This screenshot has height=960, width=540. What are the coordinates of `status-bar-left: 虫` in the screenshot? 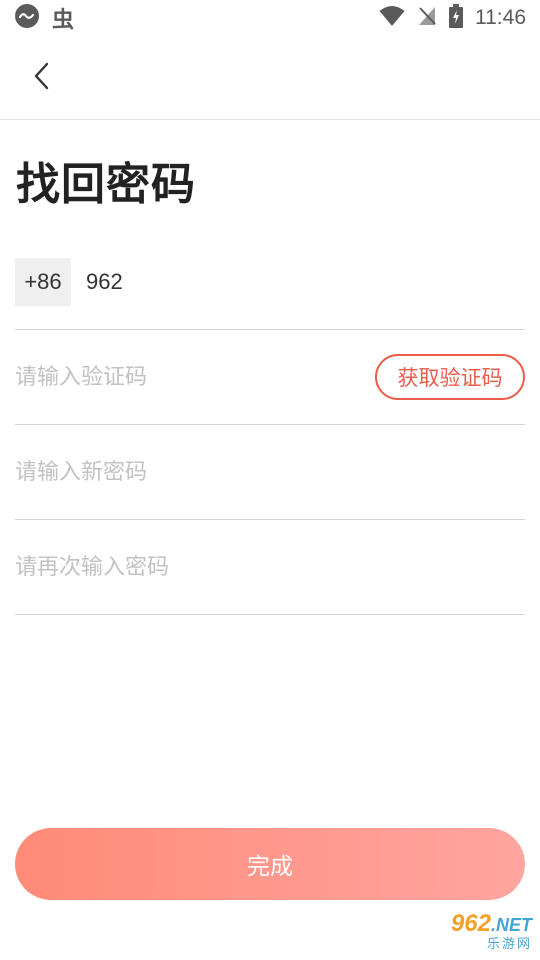 It's located at (44, 18).